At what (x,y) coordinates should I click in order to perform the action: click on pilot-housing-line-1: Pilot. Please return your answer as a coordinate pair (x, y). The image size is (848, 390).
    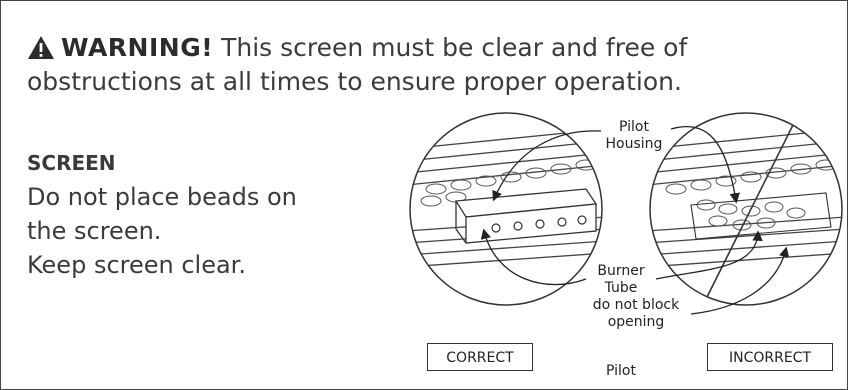
    Looking at the image, I should click on (634, 127).